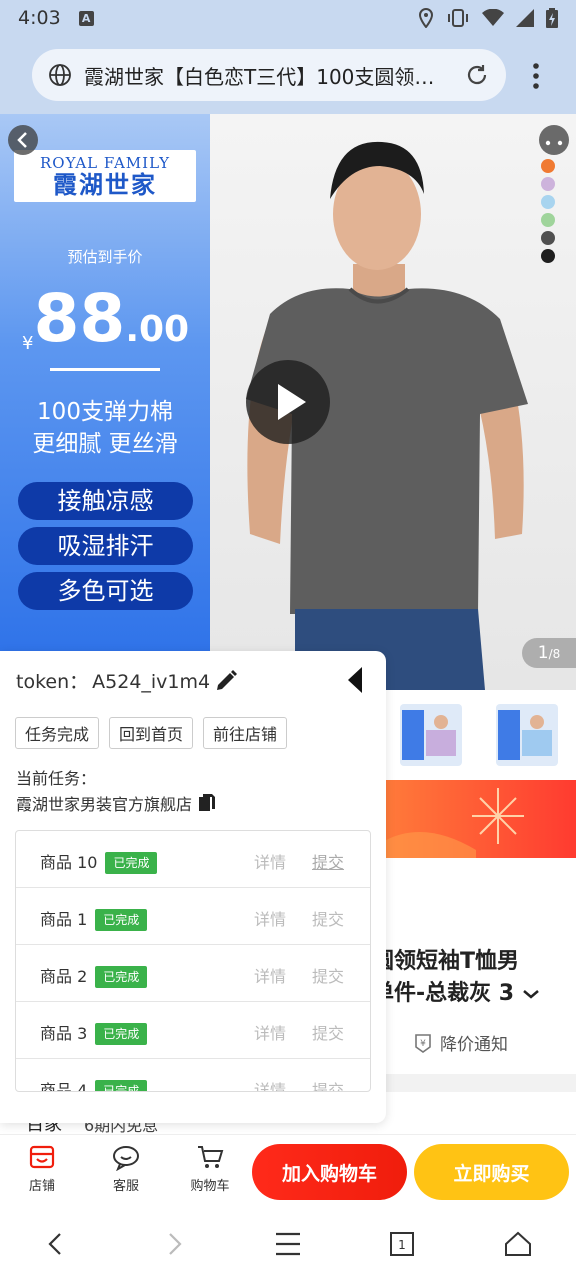 The image size is (576, 1280). Describe the element at coordinates (193, 916) in the screenshot. I see `list-item: 商品 1 已完成 详情 提交` at that location.